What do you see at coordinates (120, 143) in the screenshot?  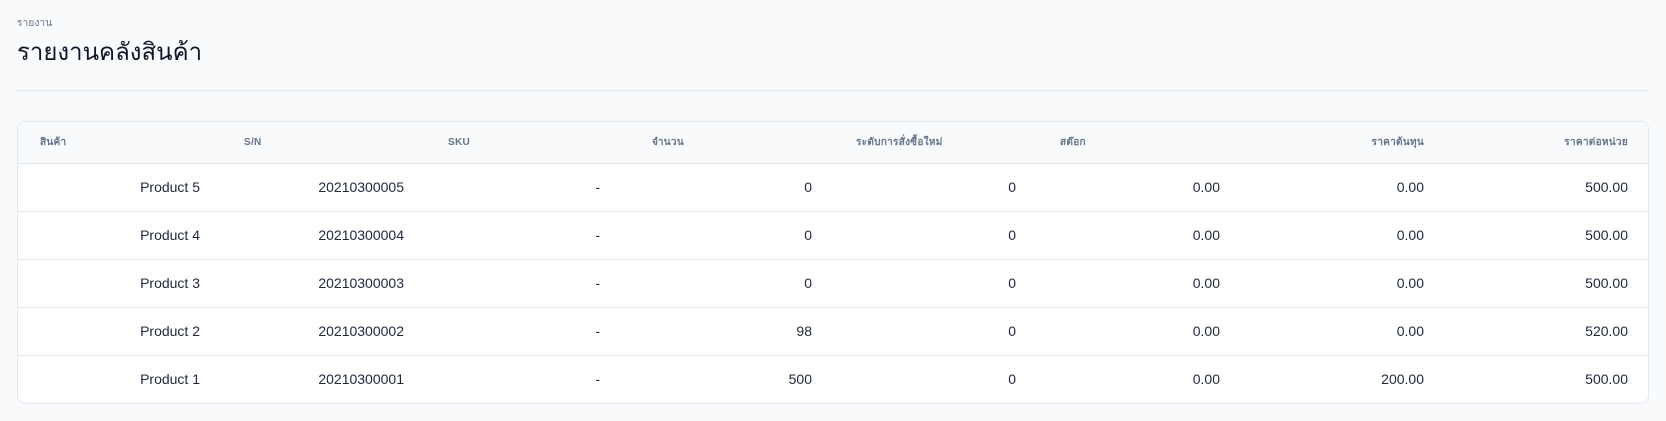 I see `column-header-product: สินค้า` at bounding box center [120, 143].